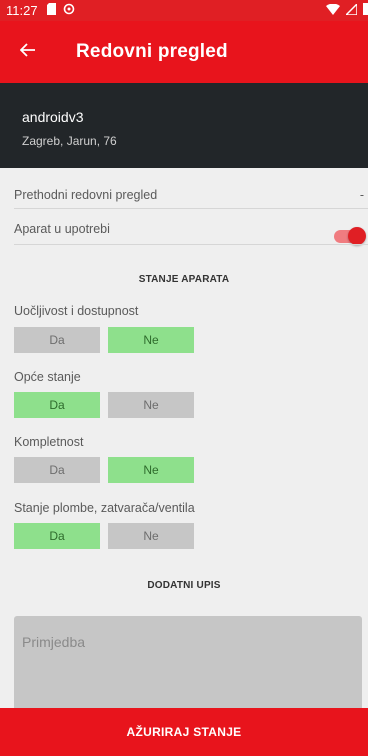 This screenshot has height=756, width=368. I want to click on previous-inspection-row: Prethodni redovni pregled -, so click(191, 195).